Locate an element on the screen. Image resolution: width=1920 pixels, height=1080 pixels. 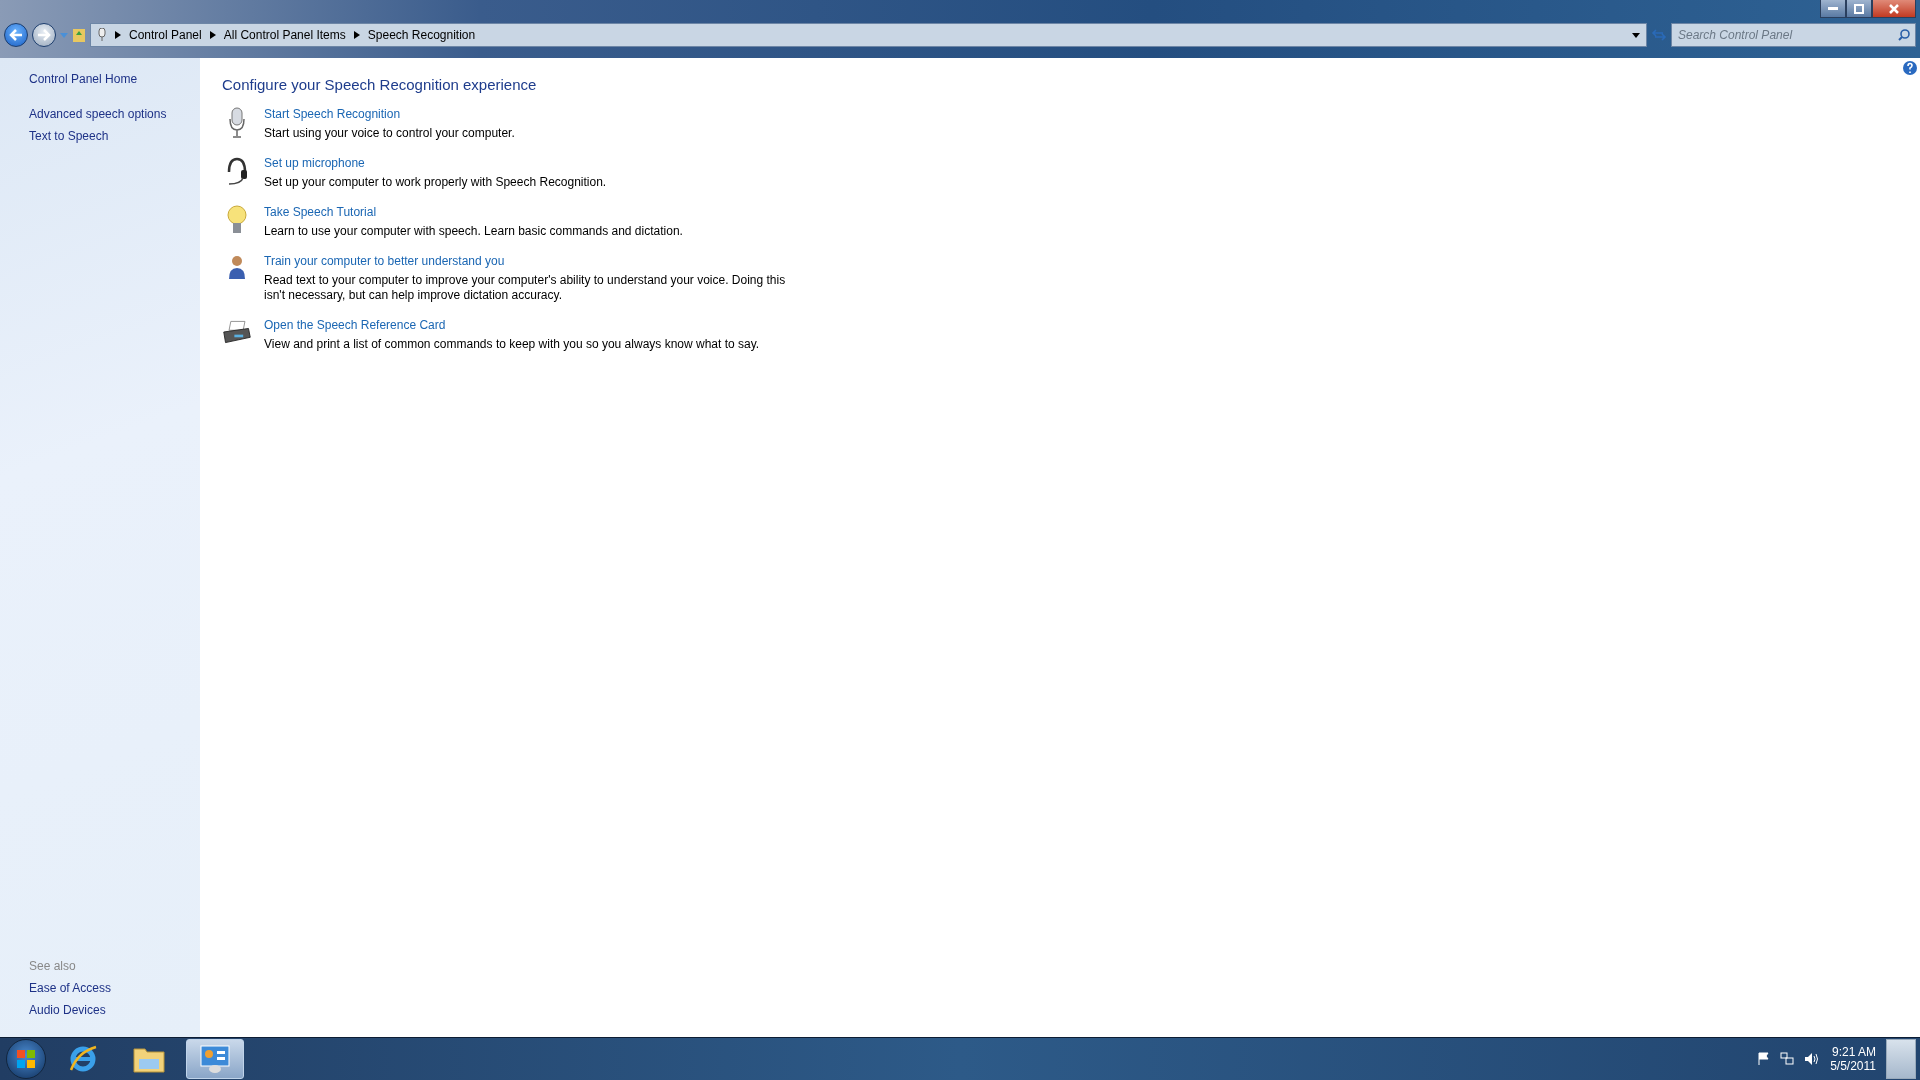
minimize-icon is located at coordinates (1833, 8).